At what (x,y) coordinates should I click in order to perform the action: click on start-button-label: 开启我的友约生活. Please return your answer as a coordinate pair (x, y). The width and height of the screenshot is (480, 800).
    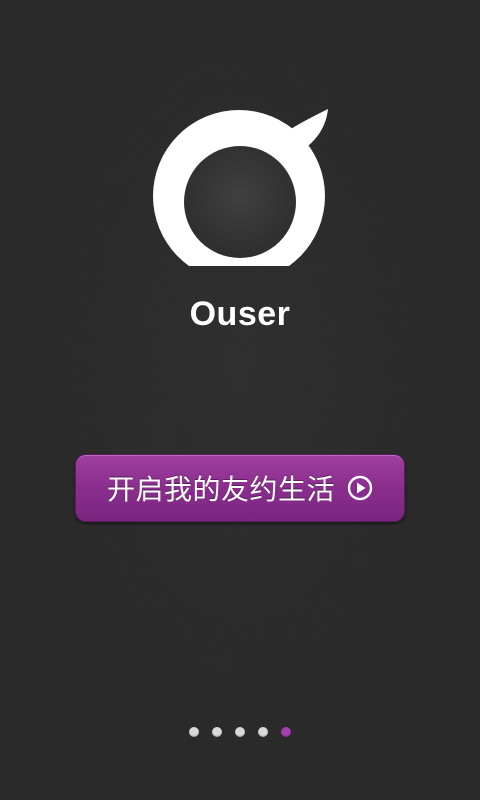
    Looking at the image, I should click on (220, 489).